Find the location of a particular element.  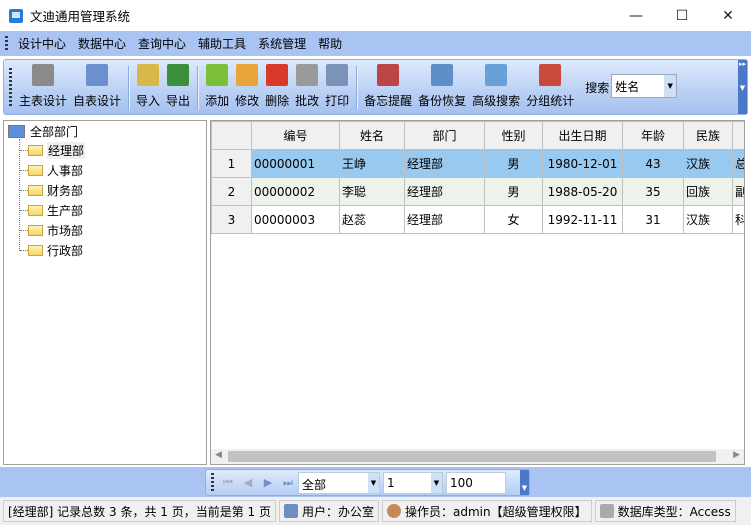

toolbar-button: 删除 is located at coordinates (277, 87).